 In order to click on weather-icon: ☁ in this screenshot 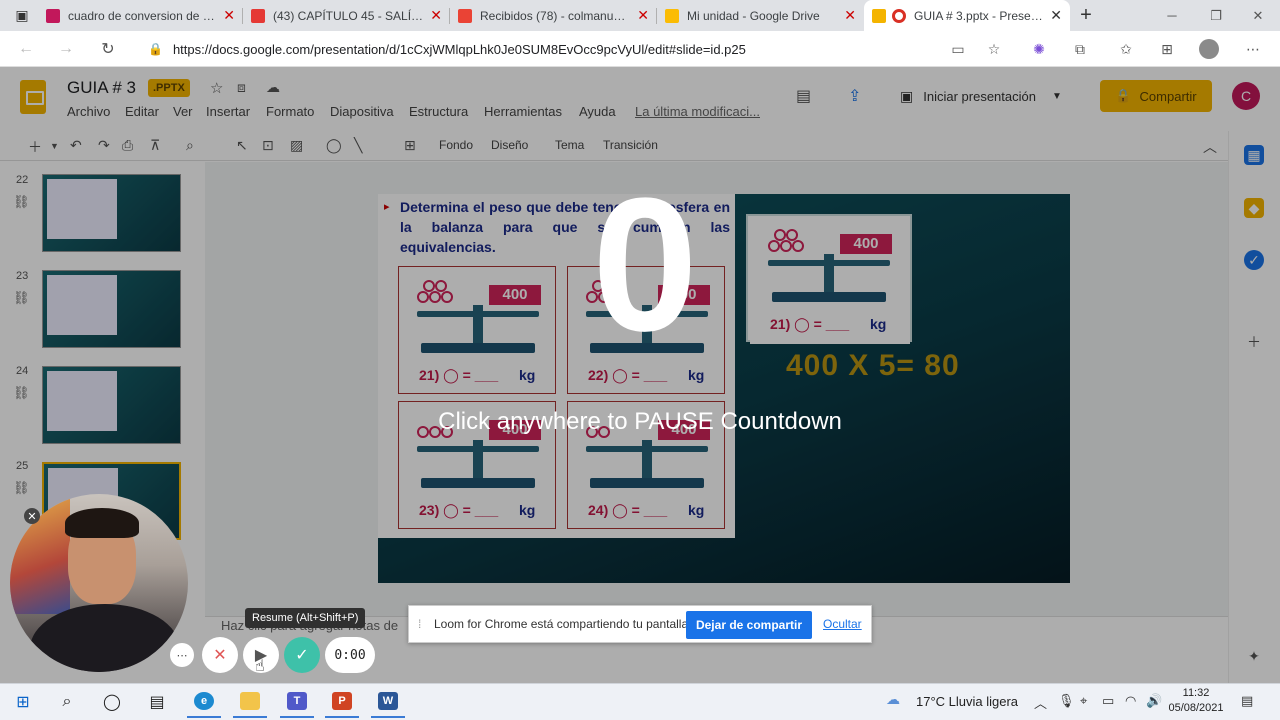, I will do `click(893, 699)`.